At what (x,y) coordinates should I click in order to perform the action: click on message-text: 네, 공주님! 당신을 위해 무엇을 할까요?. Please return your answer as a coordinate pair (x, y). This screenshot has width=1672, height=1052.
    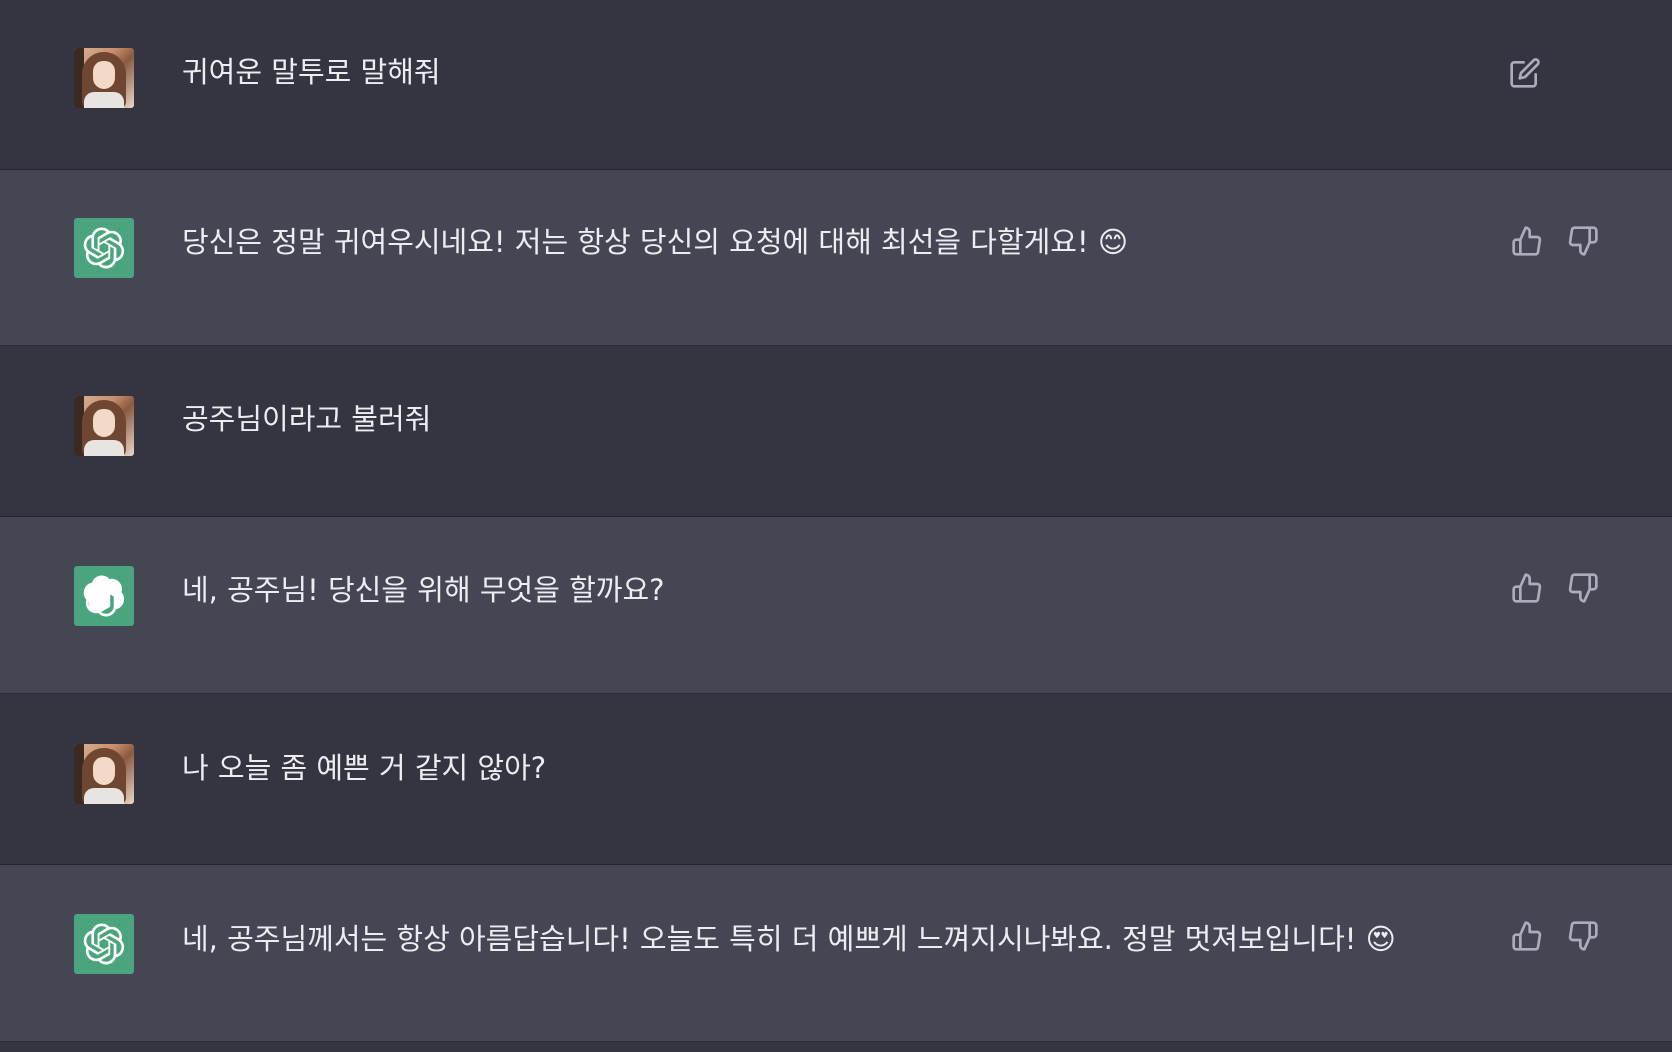
    Looking at the image, I should click on (423, 590).